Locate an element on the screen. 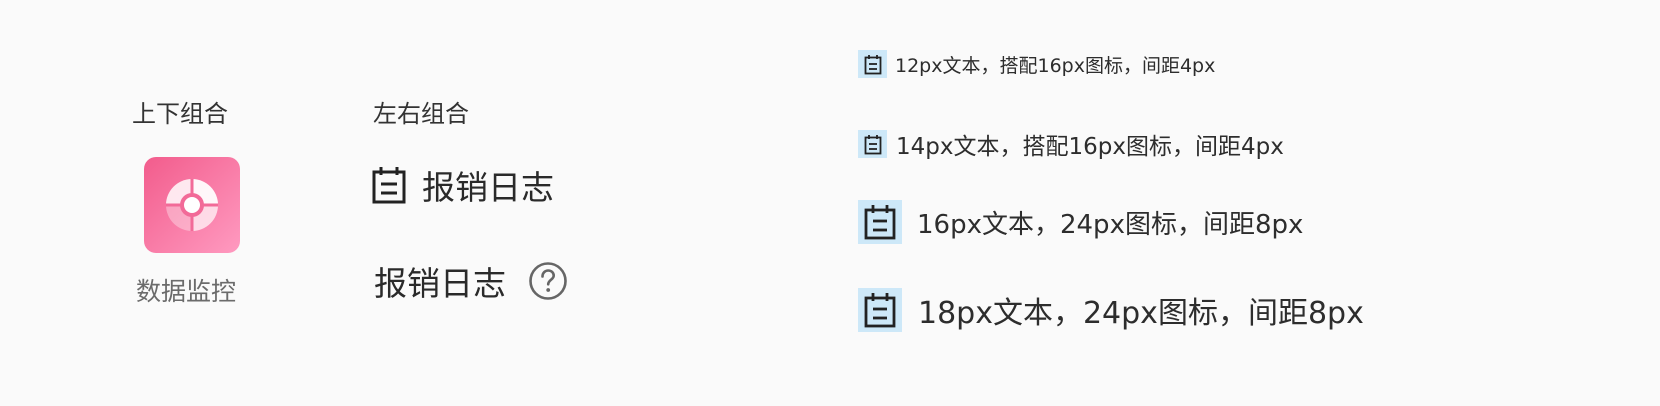 The image size is (1660, 406). data-monitor-app-tile is located at coordinates (192, 205).